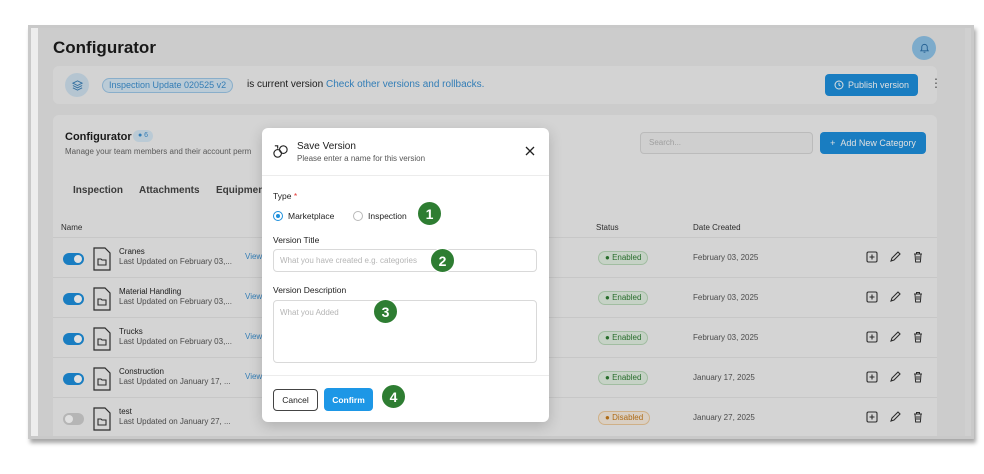  Describe the element at coordinates (385, 311) in the screenshot. I see `step-marker-3: 3` at that location.